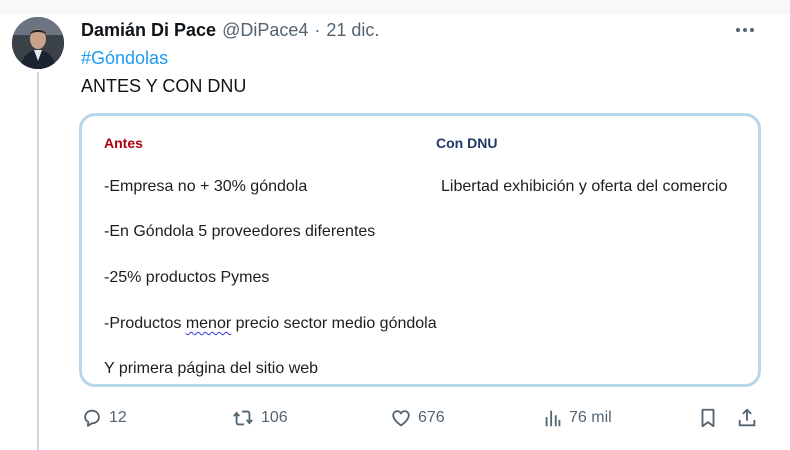 This screenshot has width=790, height=450. I want to click on reply-count: 12, so click(118, 417).